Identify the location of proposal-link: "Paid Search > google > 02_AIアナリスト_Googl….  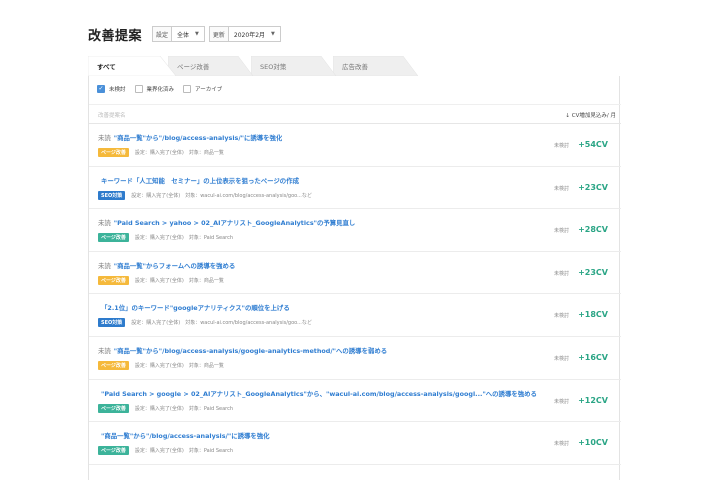
(319, 394).